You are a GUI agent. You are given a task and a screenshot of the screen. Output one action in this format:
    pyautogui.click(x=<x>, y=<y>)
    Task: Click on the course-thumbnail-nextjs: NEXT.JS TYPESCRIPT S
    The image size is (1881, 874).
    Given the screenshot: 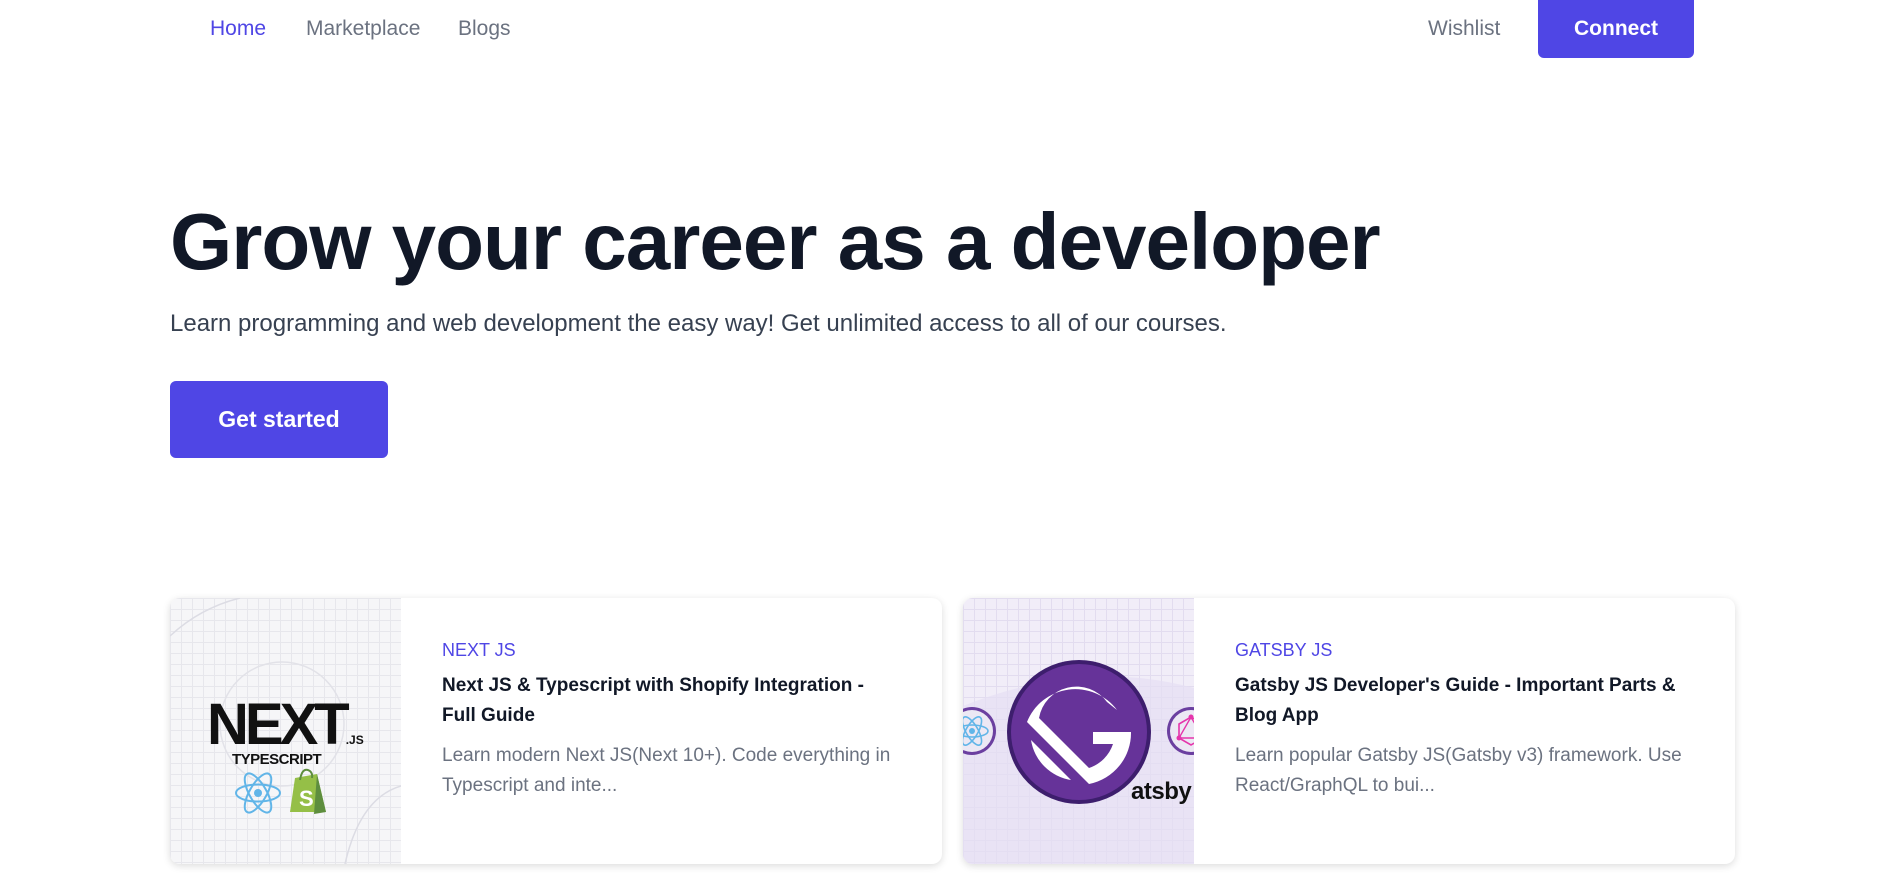 What is the action you would take?
    pyautogui.click(x=285, y=731)
    